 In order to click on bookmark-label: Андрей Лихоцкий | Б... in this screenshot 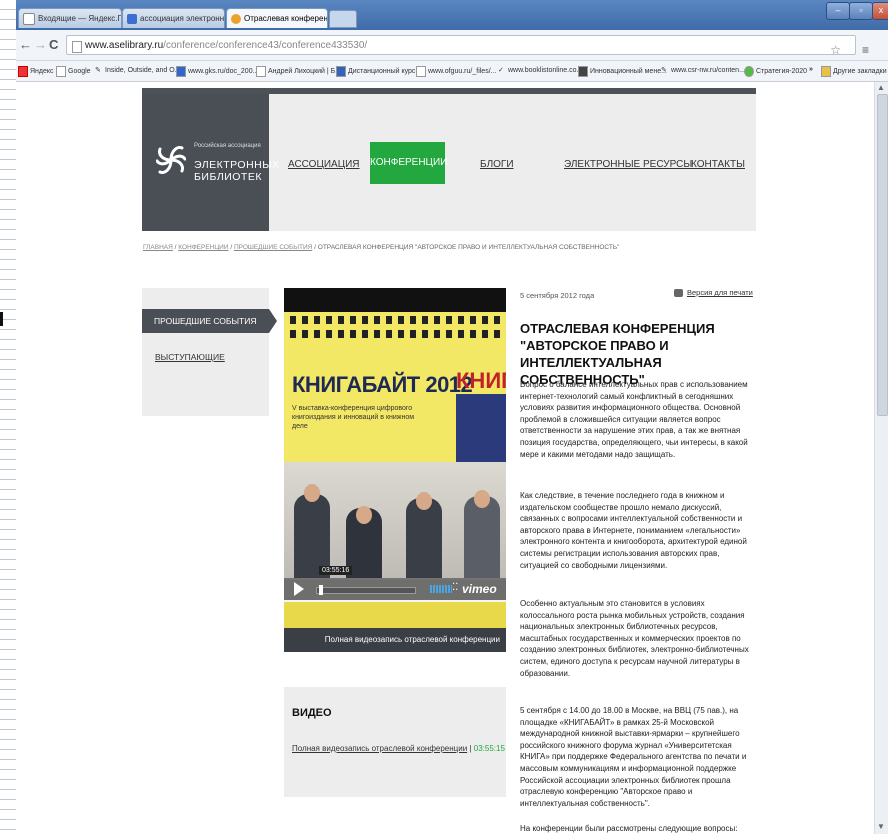, I will do `click(305, 71)`.